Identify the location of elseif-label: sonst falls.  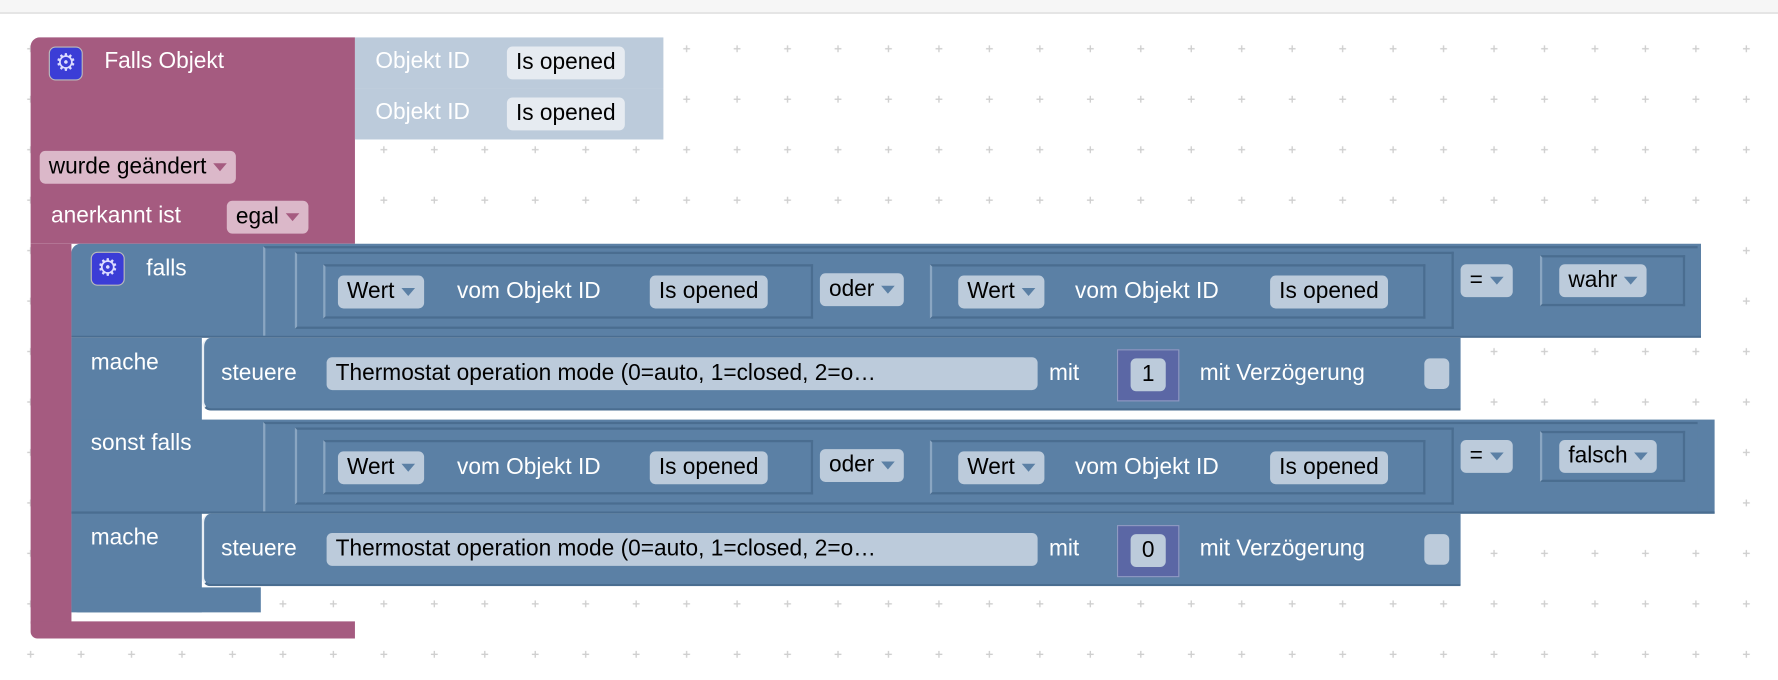
(141, 443).